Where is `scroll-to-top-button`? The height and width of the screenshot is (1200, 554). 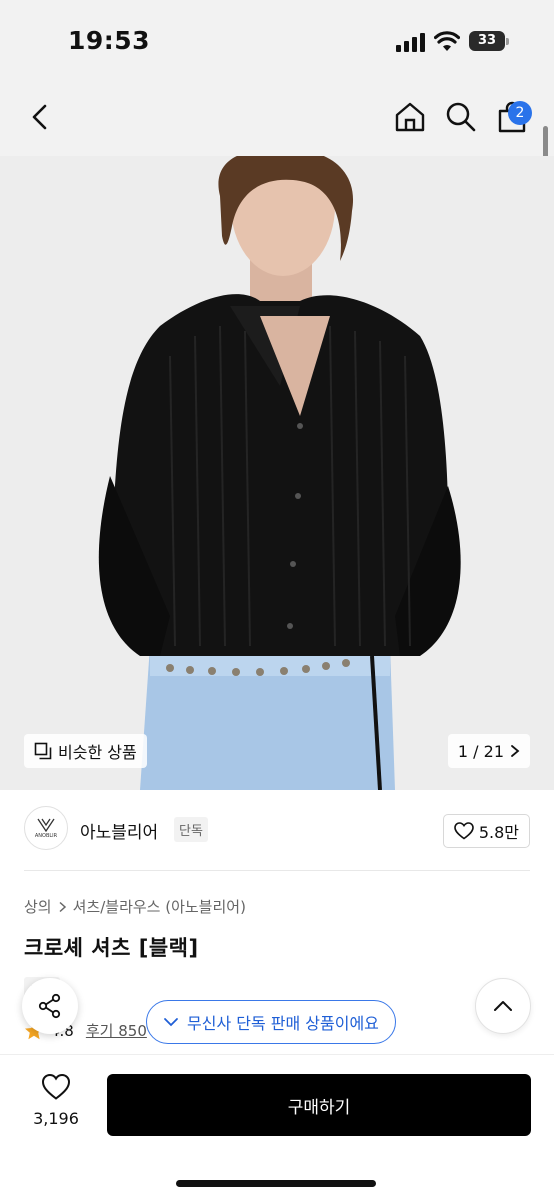 scroll-to-top-button is located at coordinates (503, 1006).